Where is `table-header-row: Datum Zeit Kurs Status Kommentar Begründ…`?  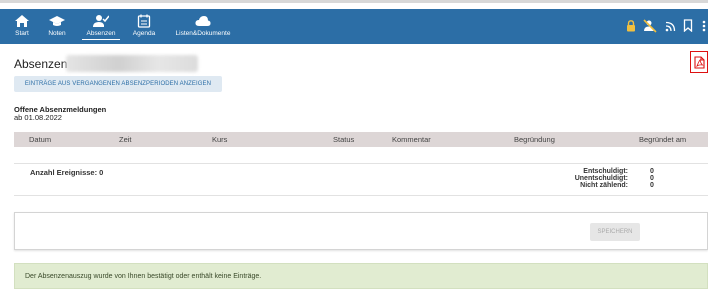
table-header-row: Datum Zeit Kurs Status Kommentar Begründ… is located at coordinates (361, 139).